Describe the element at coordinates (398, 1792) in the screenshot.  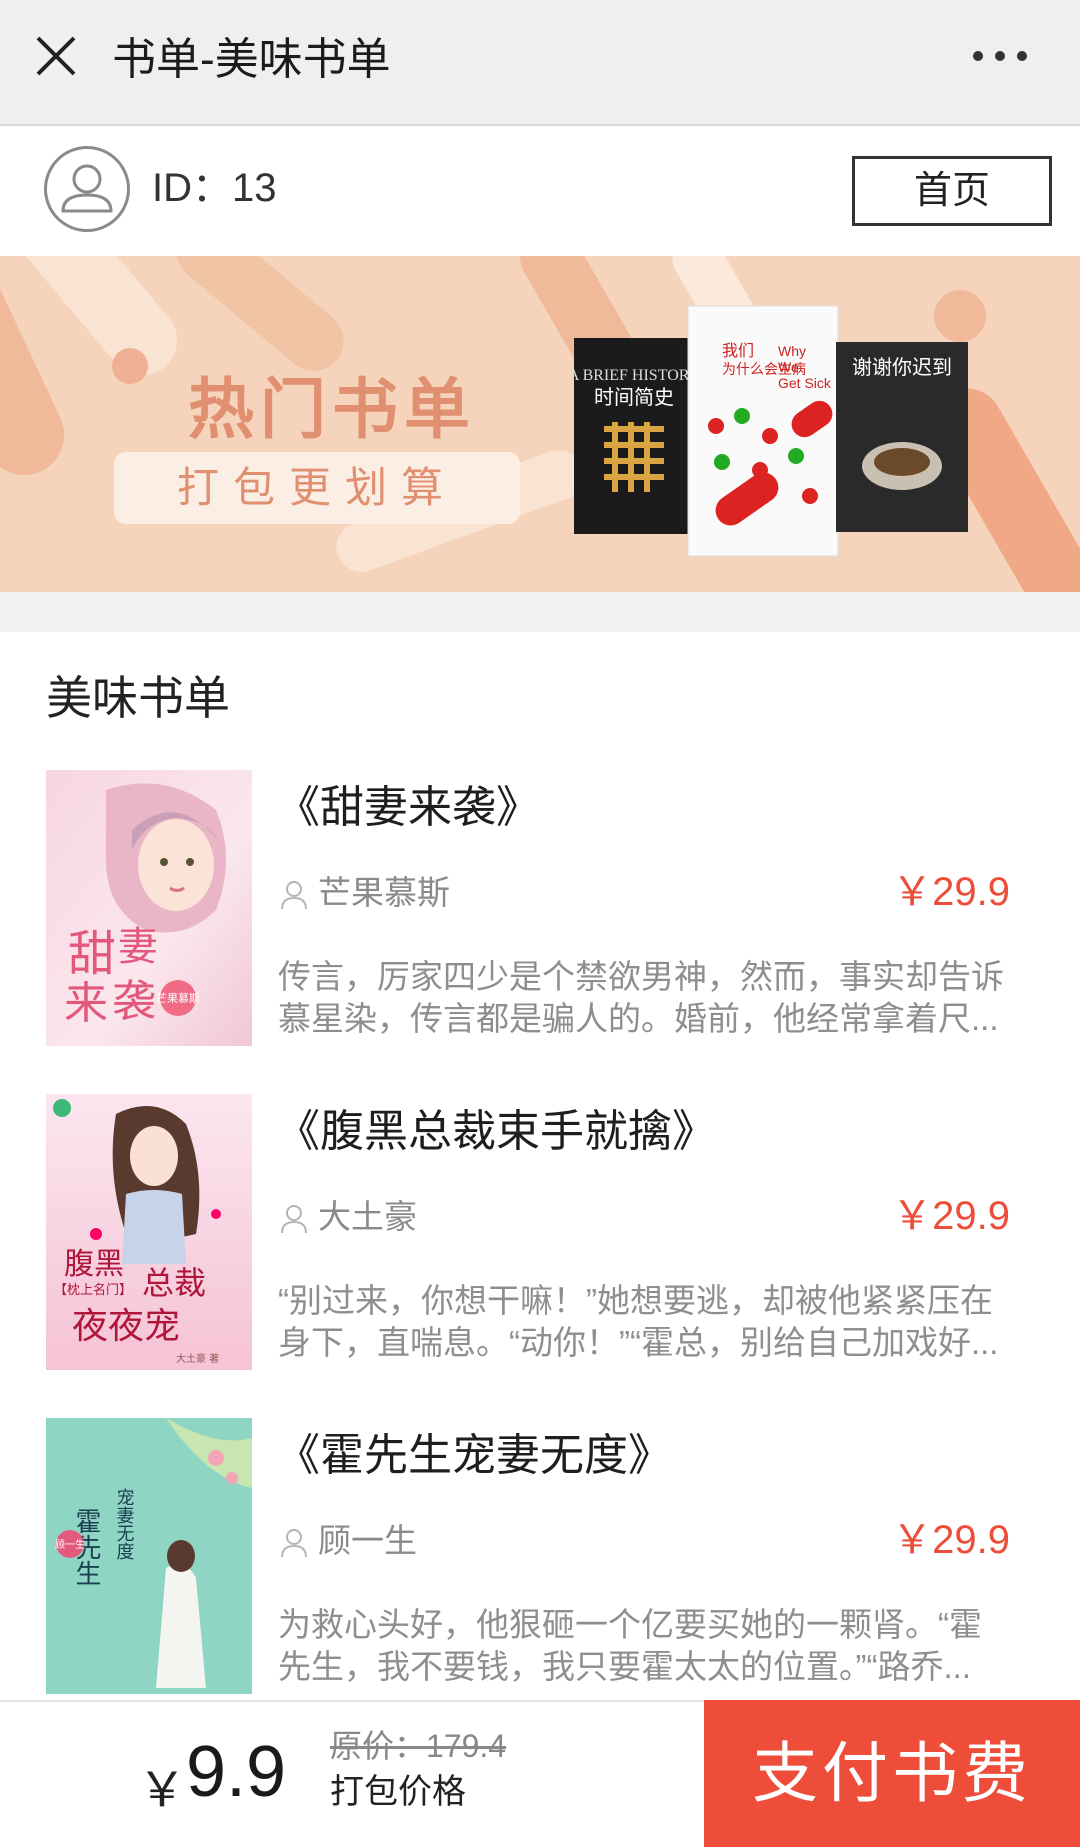
I see `bundle-price-label: 打包价格` at that location.